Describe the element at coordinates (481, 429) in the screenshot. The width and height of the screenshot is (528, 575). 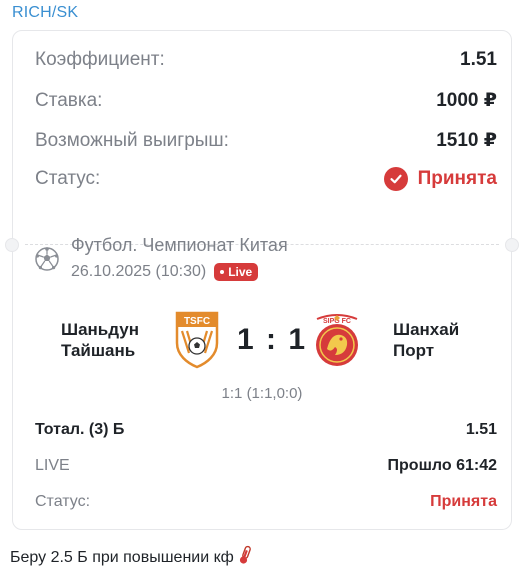
I see `market-odds: 1.51` at that location.